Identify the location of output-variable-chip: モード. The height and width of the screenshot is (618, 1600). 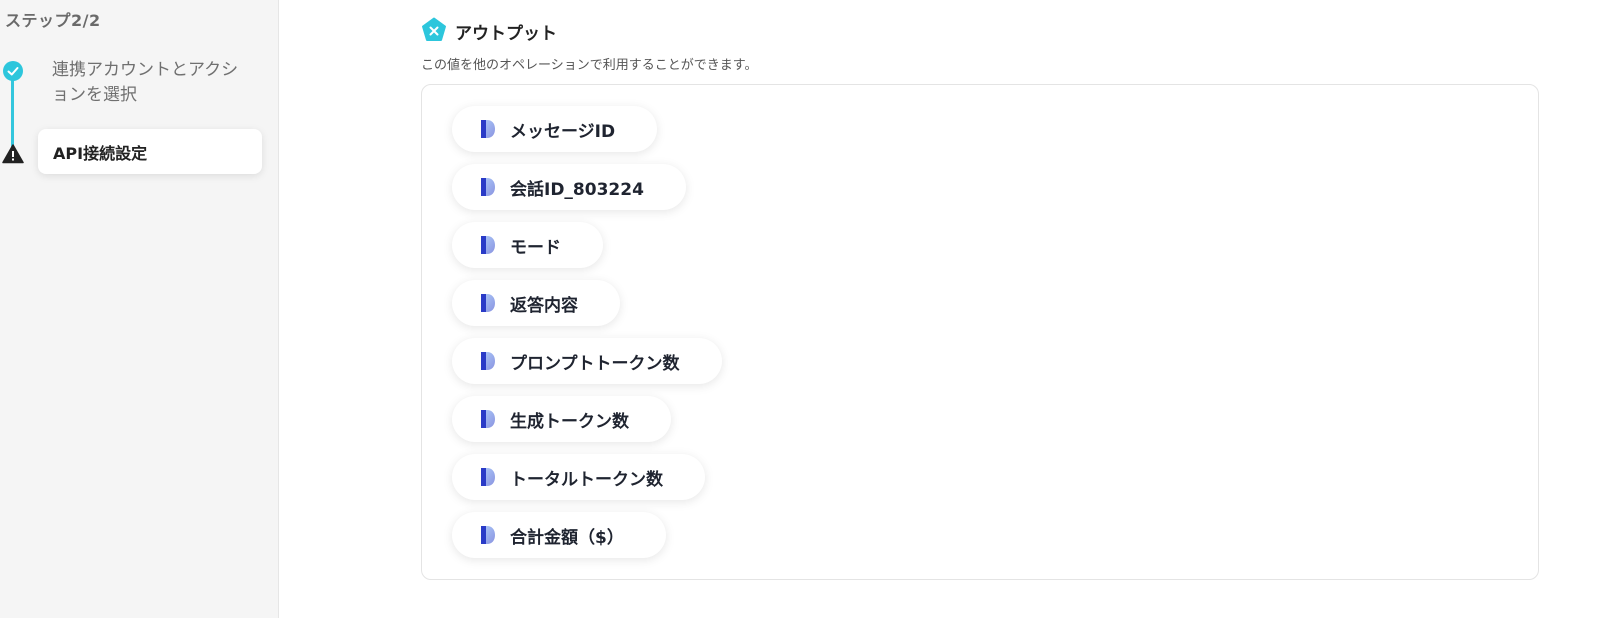
(527, 245).